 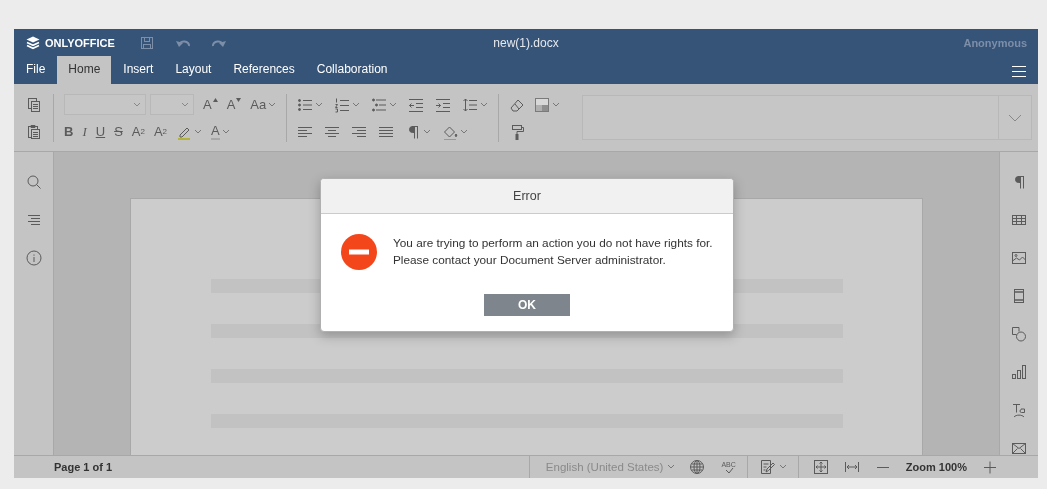 What do you see at coordinates (728, 470) in the screenshot?
I see `check-icon` at bounding box center [728, 470].